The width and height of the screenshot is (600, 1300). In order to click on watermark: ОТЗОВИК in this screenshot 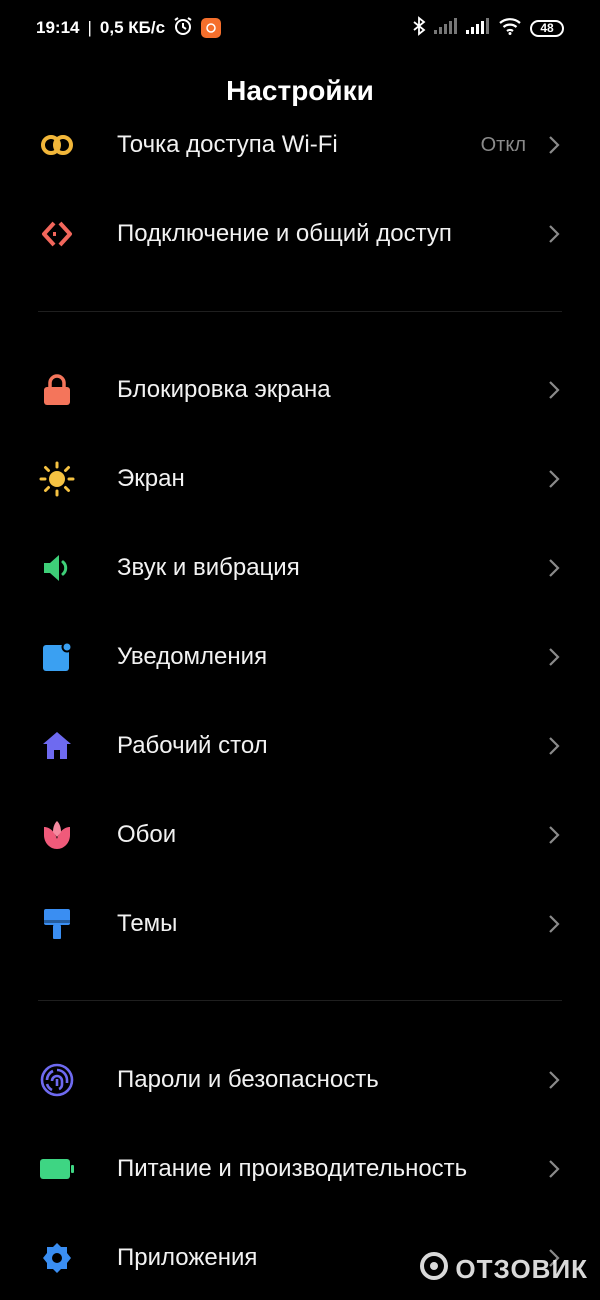, I will do `click(503, 1269)`.